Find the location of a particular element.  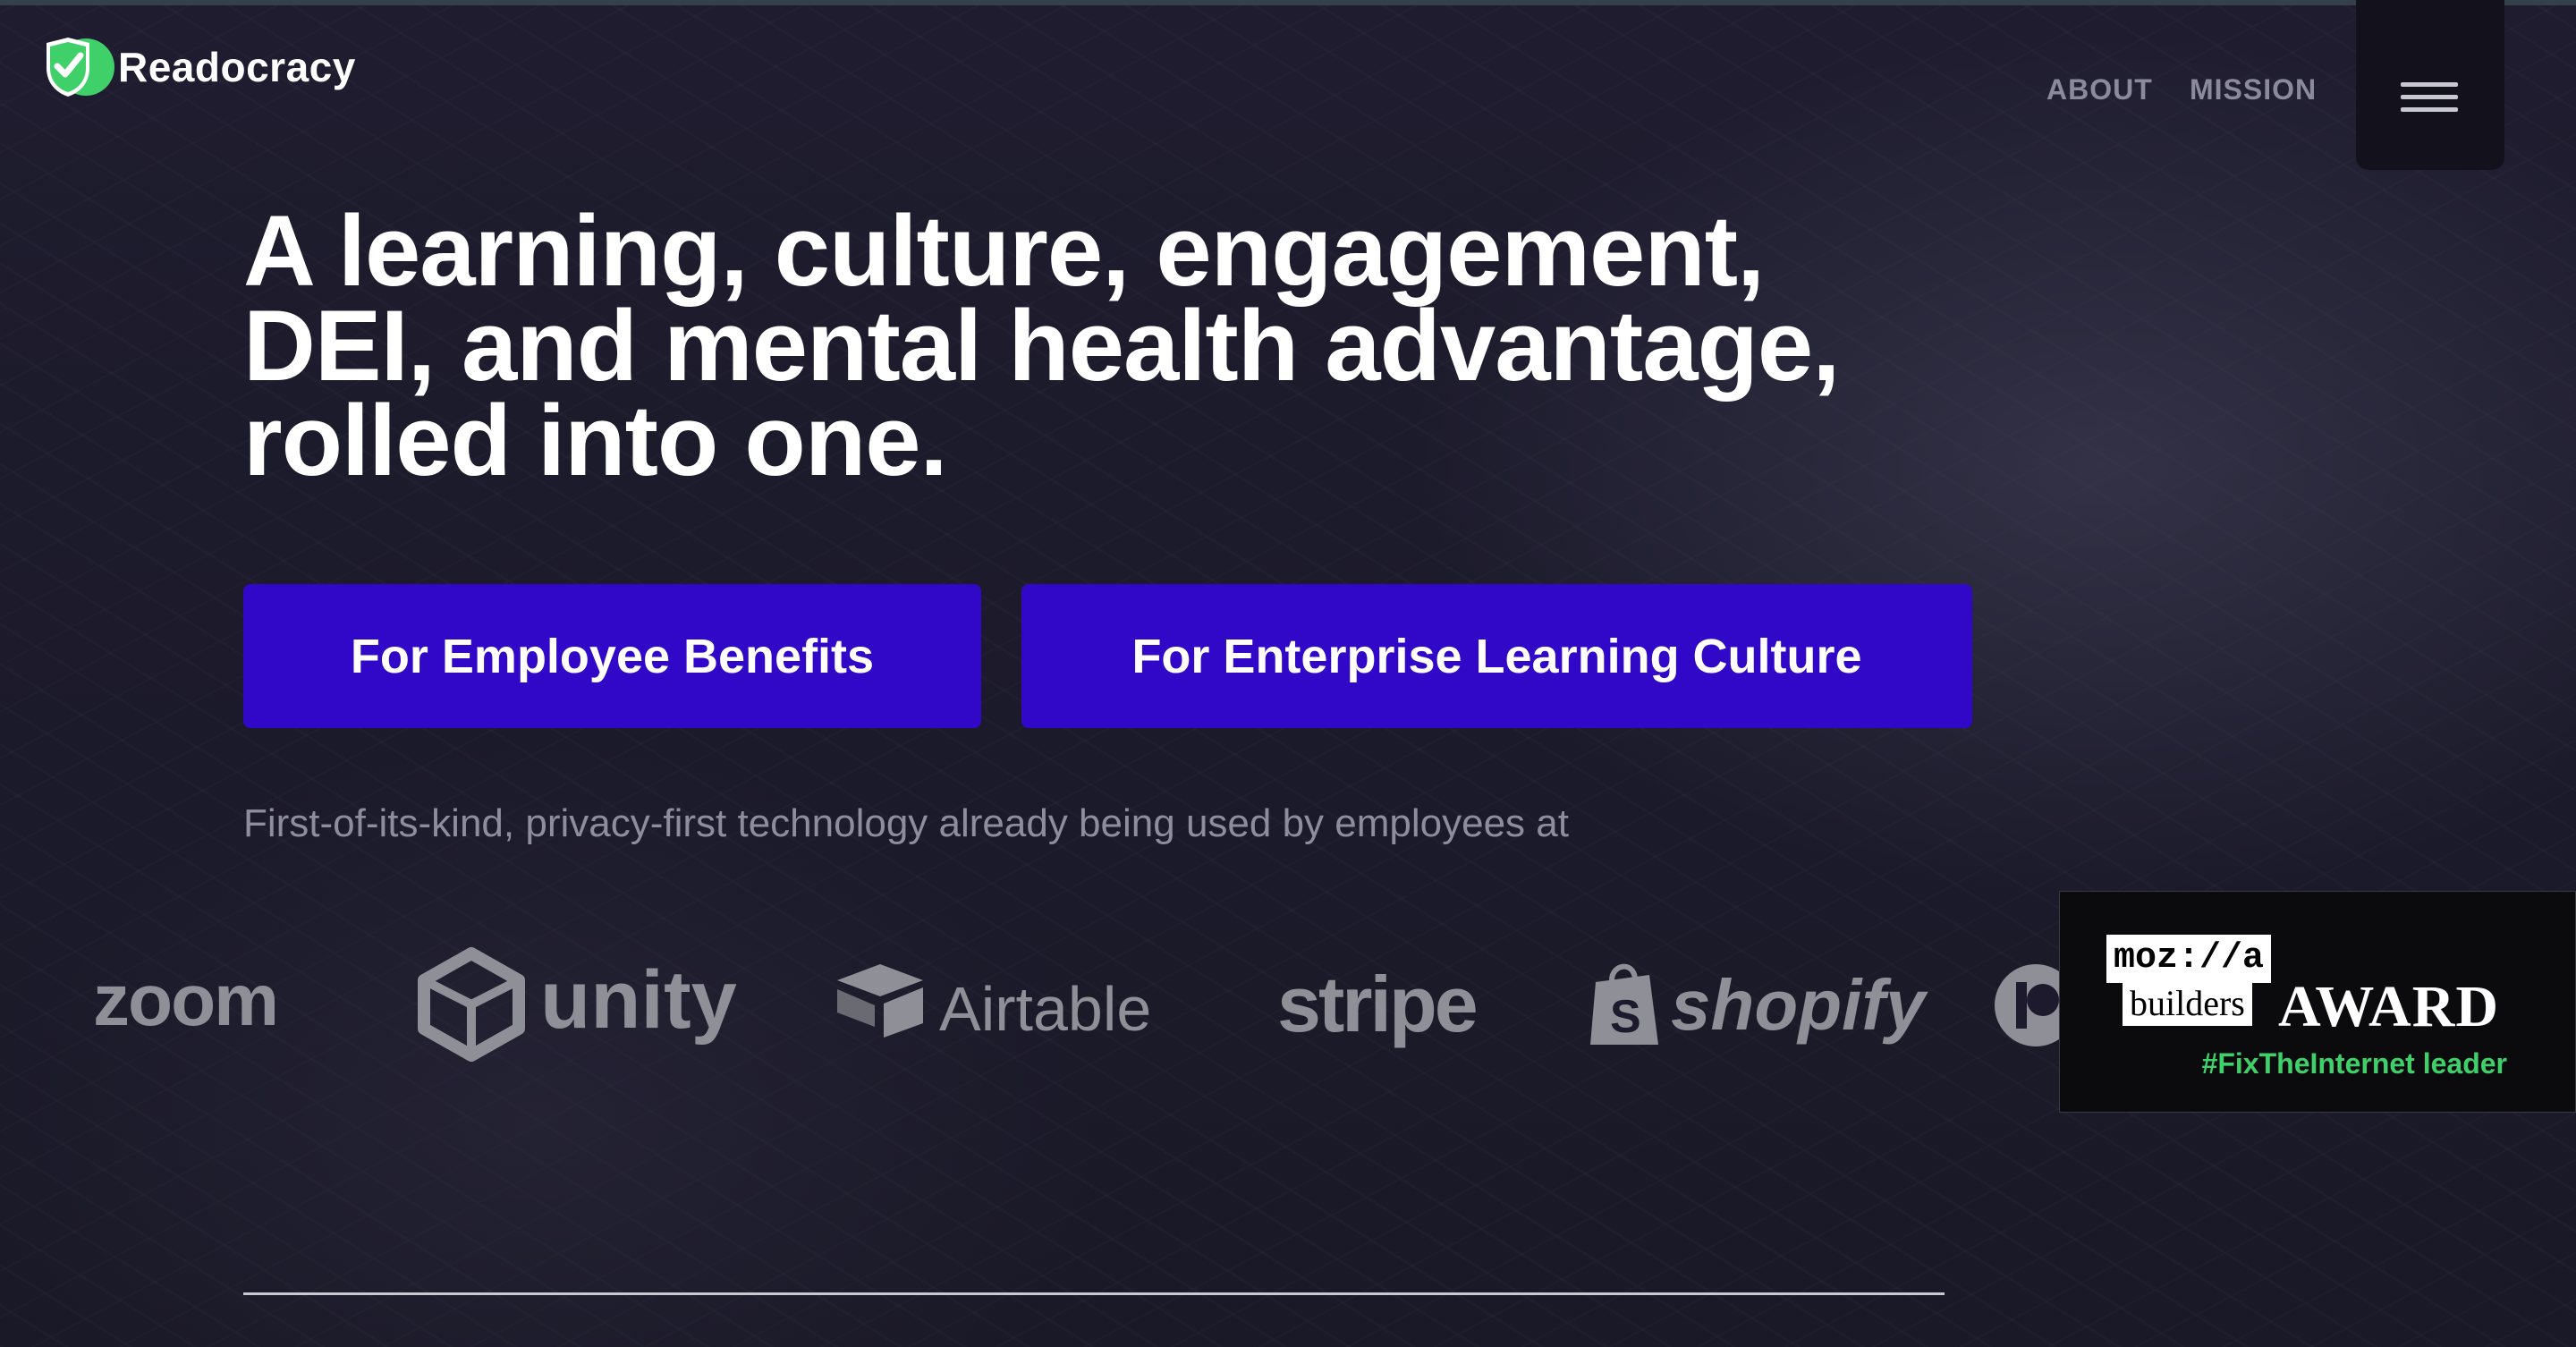

unity-cube-icon is located at coordinates (471, 1006).